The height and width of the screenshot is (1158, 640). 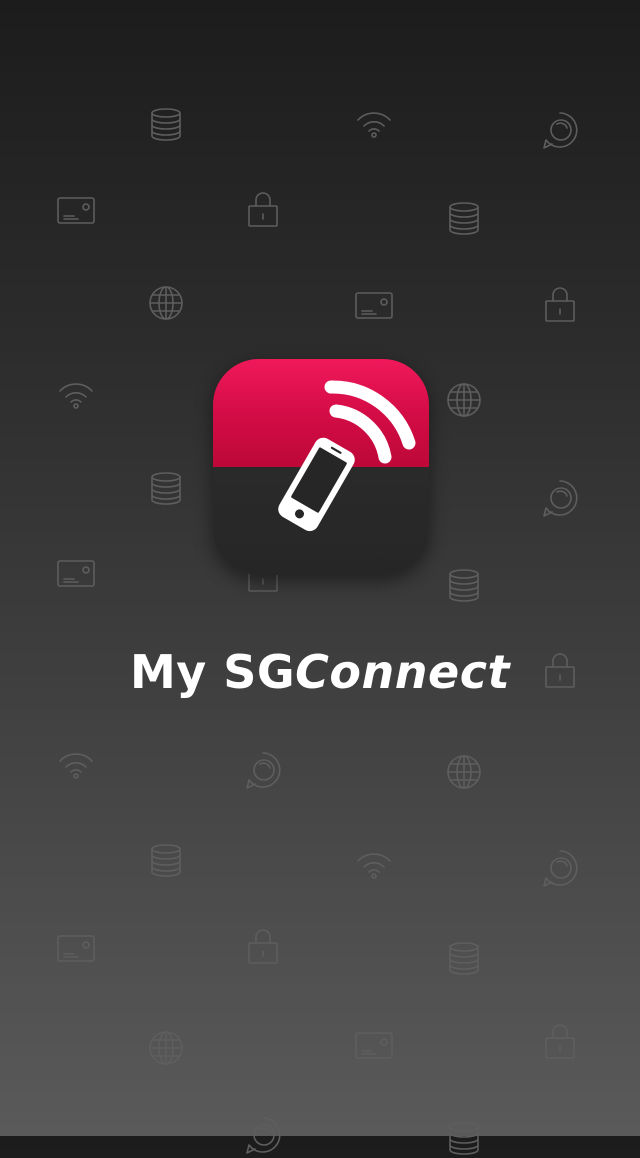 What do you see at coordinates (347, 456) in the screenshot?
I see `phone-signal-icon` at bounding box center [347, 456].